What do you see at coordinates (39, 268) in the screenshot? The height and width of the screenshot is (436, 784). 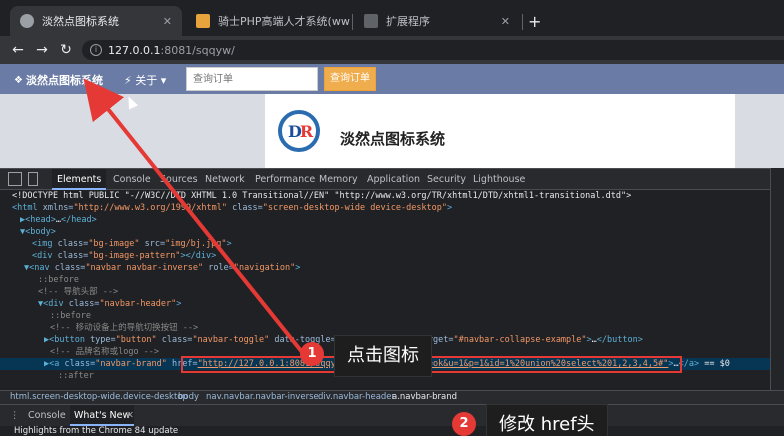 I see `code-token: ▼<nav` at bounding box center [39, 268].